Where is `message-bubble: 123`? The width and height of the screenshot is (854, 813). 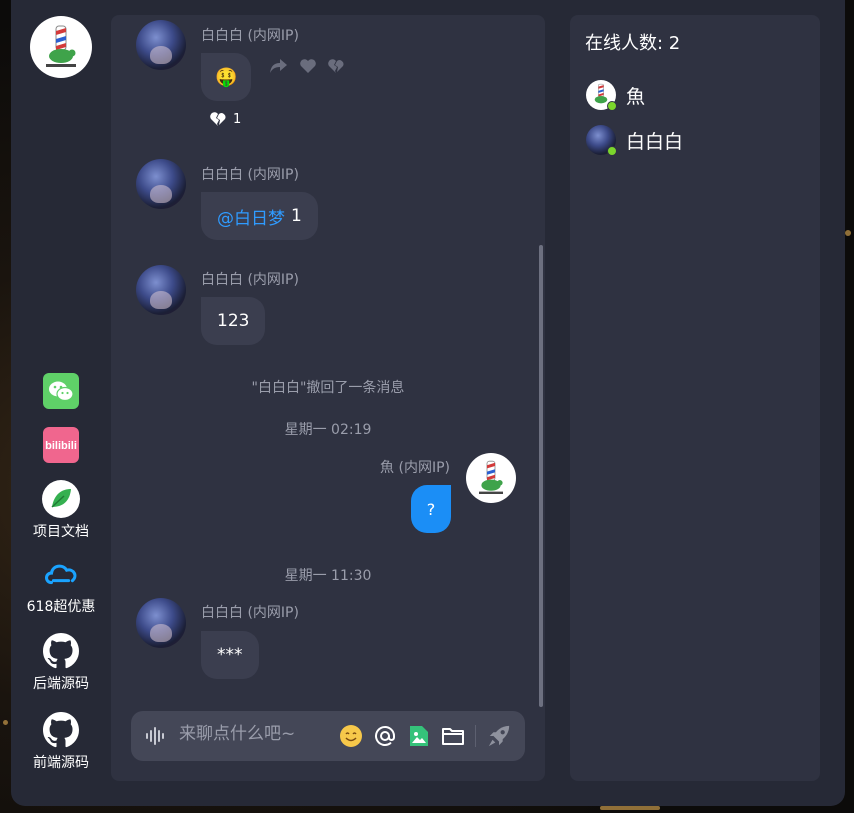
message-bubble: 123 is located at coordinates (233, 321).